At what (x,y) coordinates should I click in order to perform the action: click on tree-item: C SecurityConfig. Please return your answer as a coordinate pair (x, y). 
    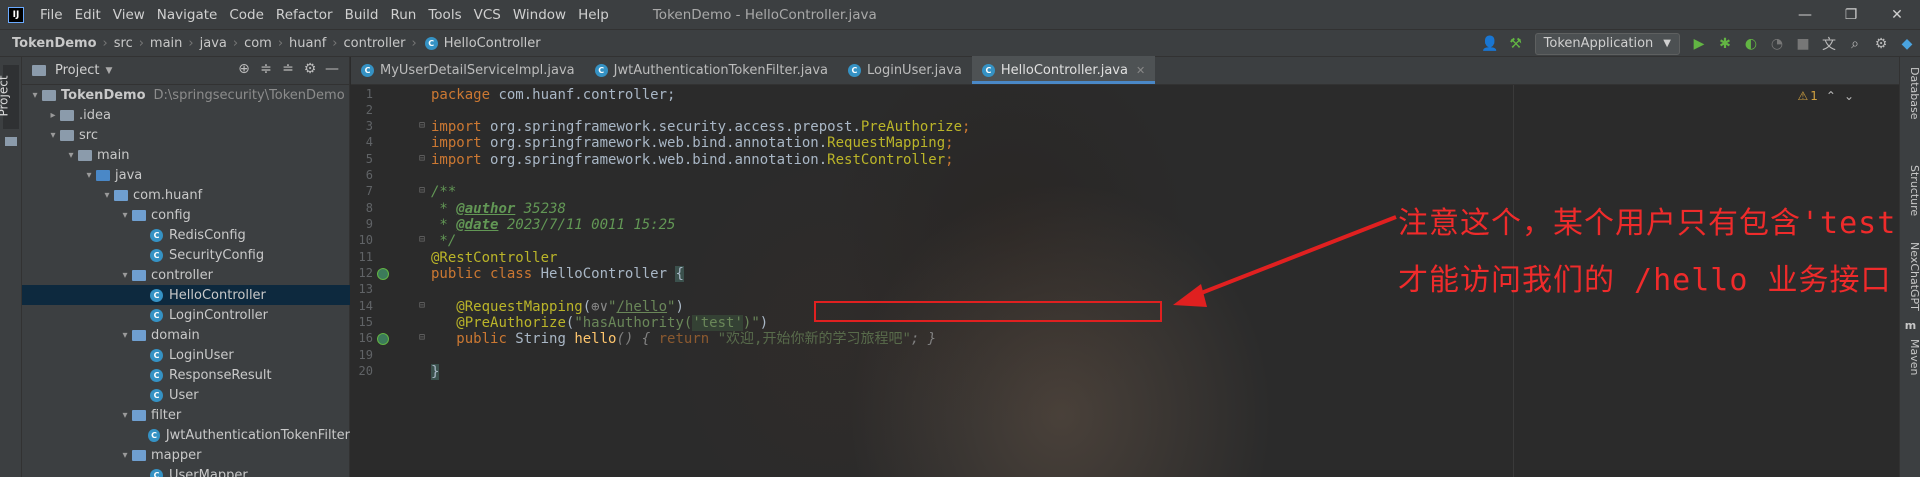
    Looking at the image, I should click on (186, 255).